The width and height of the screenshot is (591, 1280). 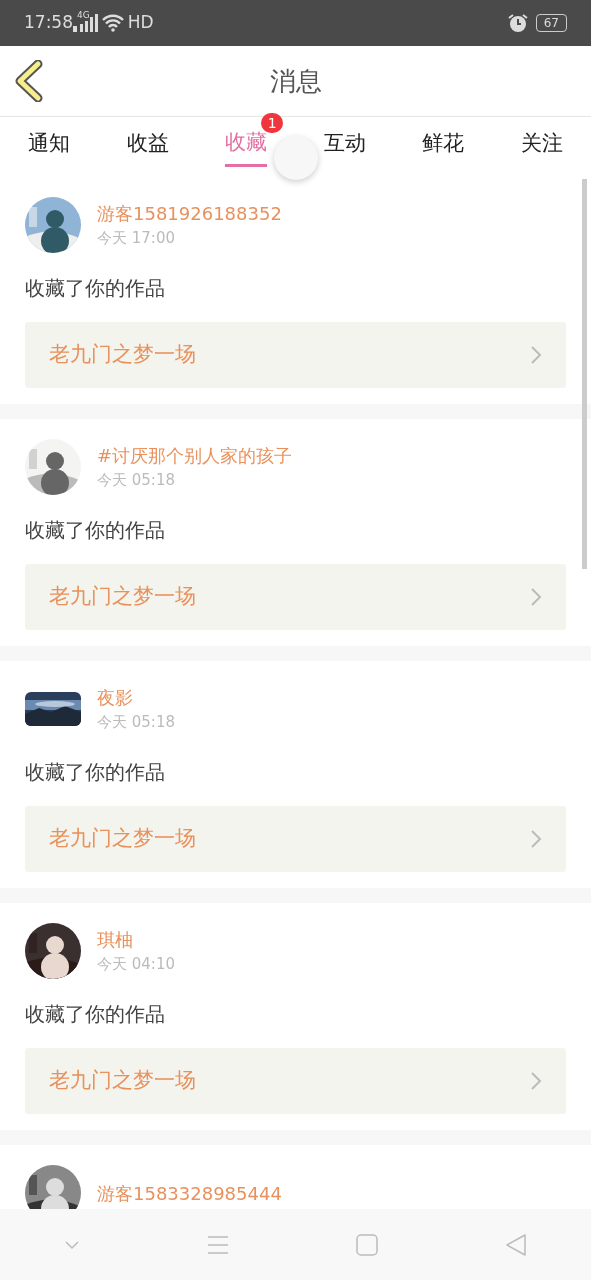 What do you see at coordinates (541, 144) in the screenshot?
I see `tab: 关注` at bounding box center [541, 144].